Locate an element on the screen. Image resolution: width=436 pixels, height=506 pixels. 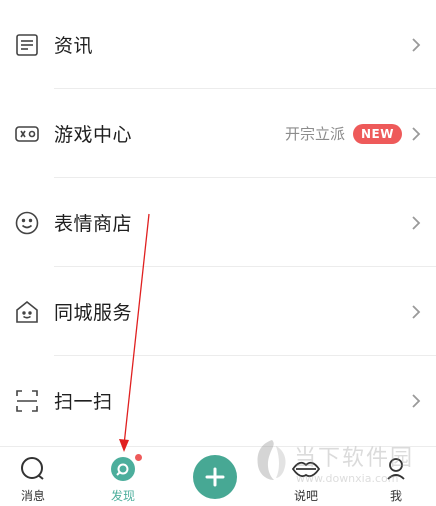
watermark-url: www.downxia.com is located at coordinates (347, 478).